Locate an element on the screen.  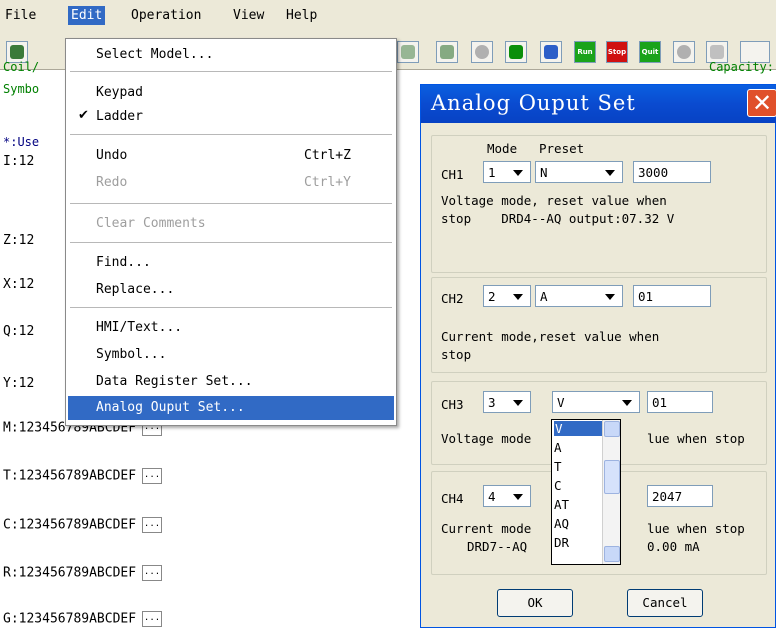
preset-option-aq: AQ is located at coordinates (561, 523).